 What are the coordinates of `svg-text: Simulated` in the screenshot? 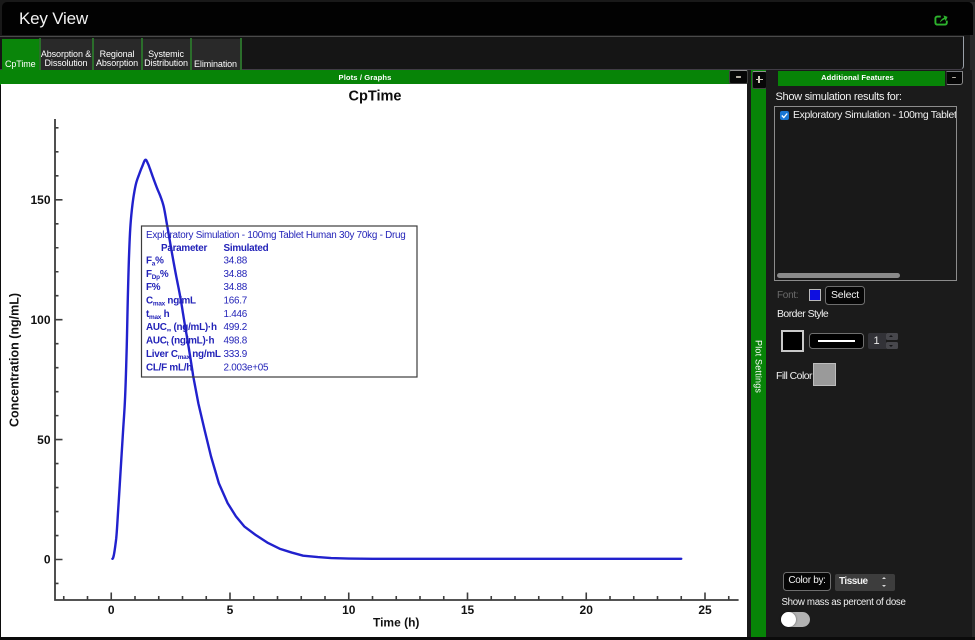 It's located at (246, 248).